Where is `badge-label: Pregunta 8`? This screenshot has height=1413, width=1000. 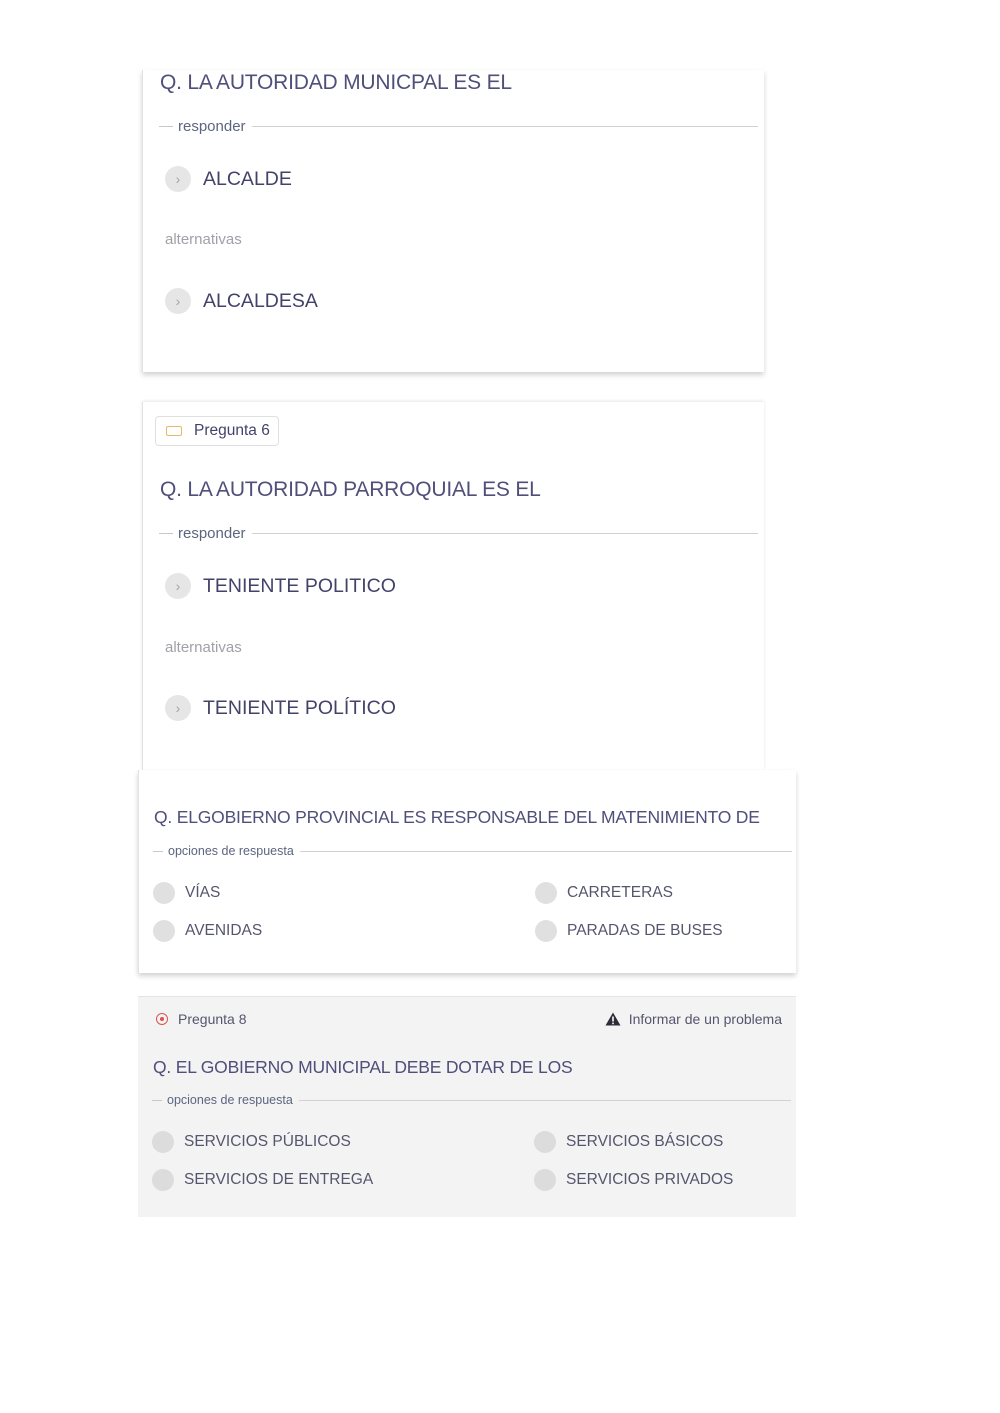 badge-label: Pregunta 8 is located at coordinates (212, 1019).